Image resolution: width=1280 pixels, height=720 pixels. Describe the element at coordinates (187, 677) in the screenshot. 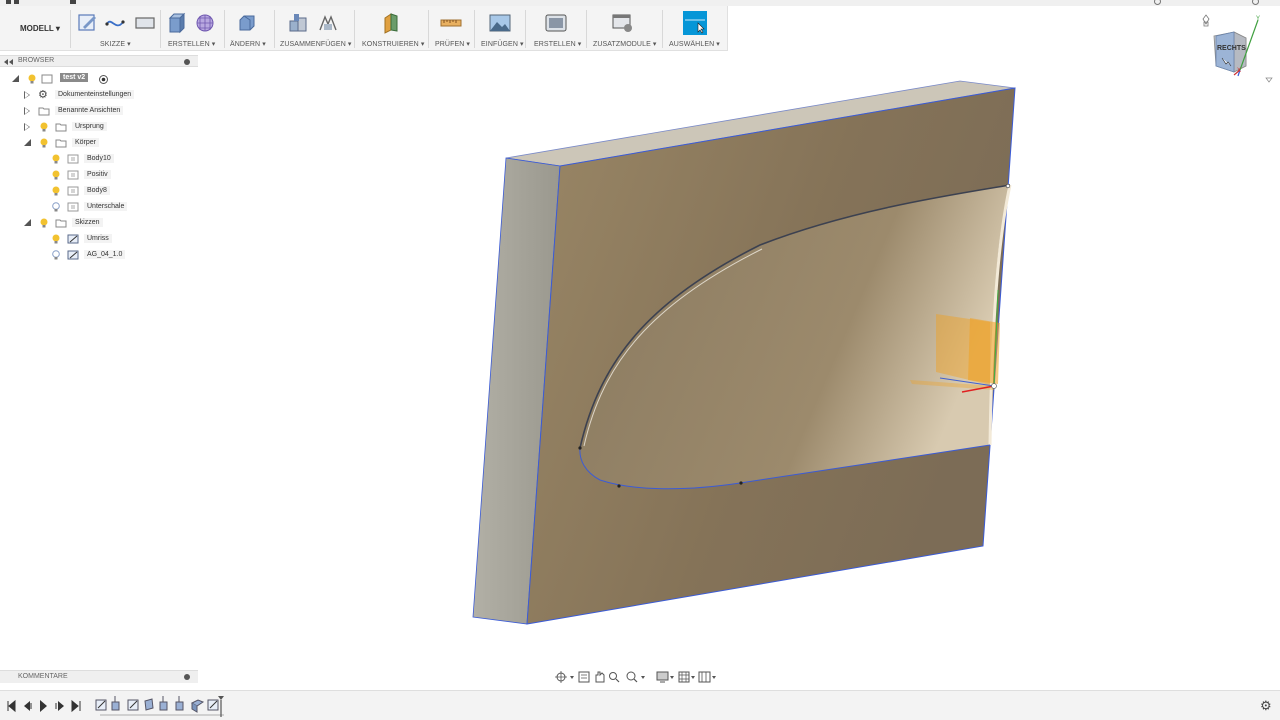

I see `comments-pin-icon` at that location.